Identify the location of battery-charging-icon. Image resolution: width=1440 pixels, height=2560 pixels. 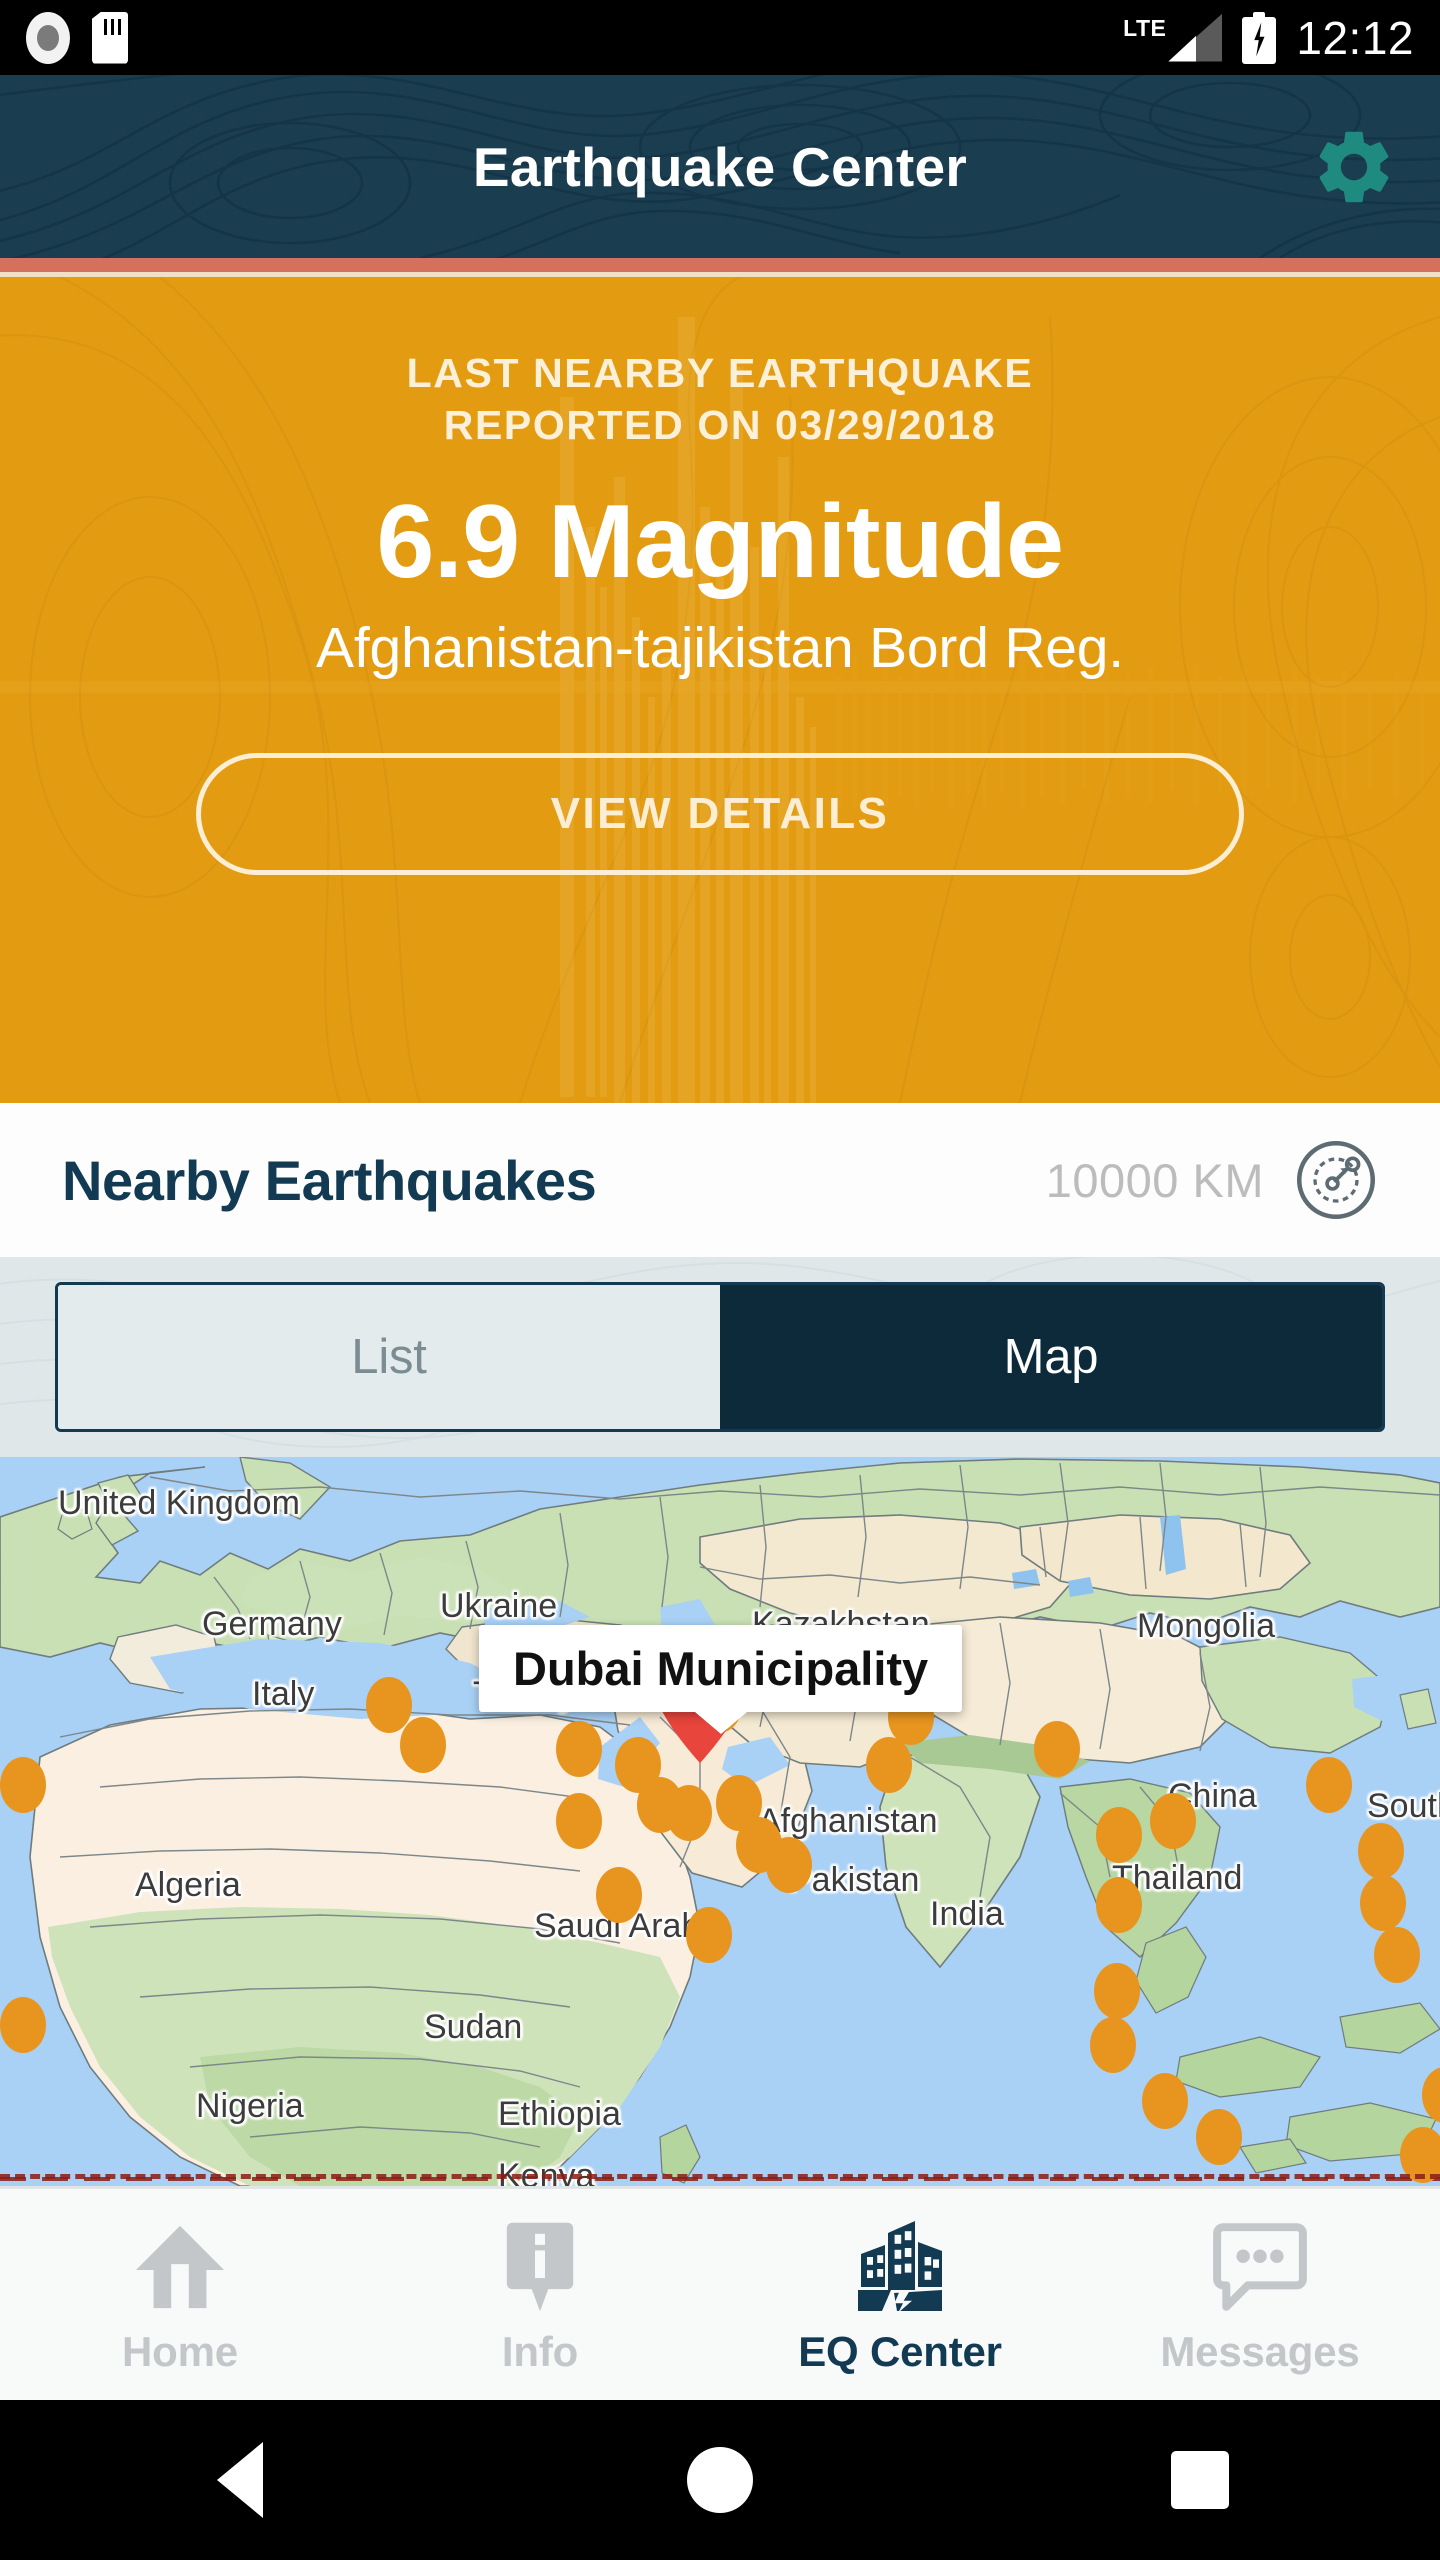
(1259, 37).